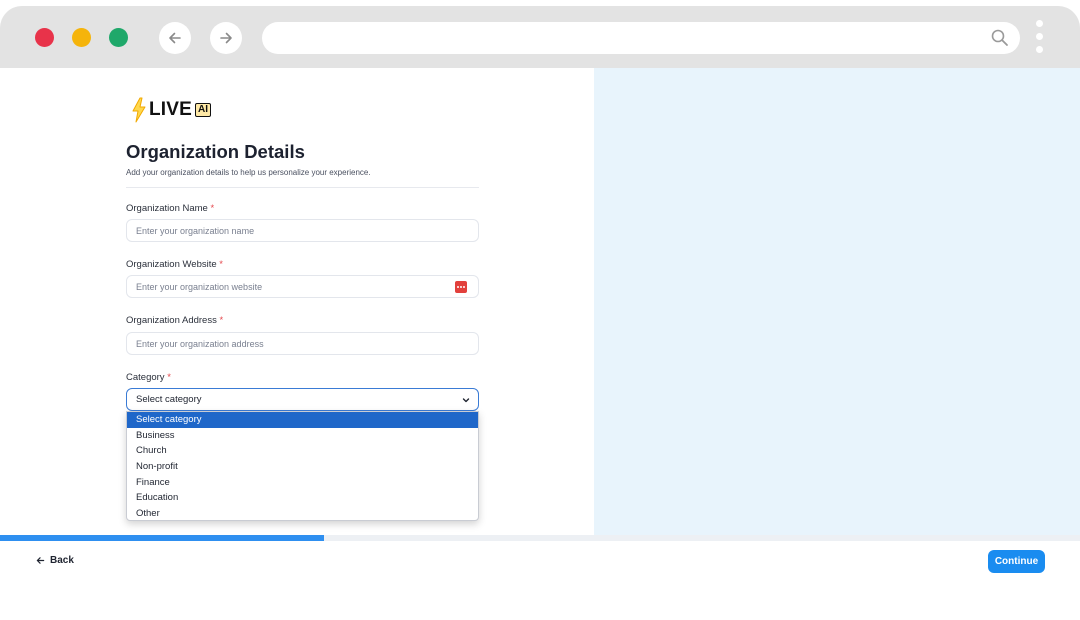  Describe the element at coordinates (215, 151) in the screenshot. I see `page-title: Organization Details` at that location.